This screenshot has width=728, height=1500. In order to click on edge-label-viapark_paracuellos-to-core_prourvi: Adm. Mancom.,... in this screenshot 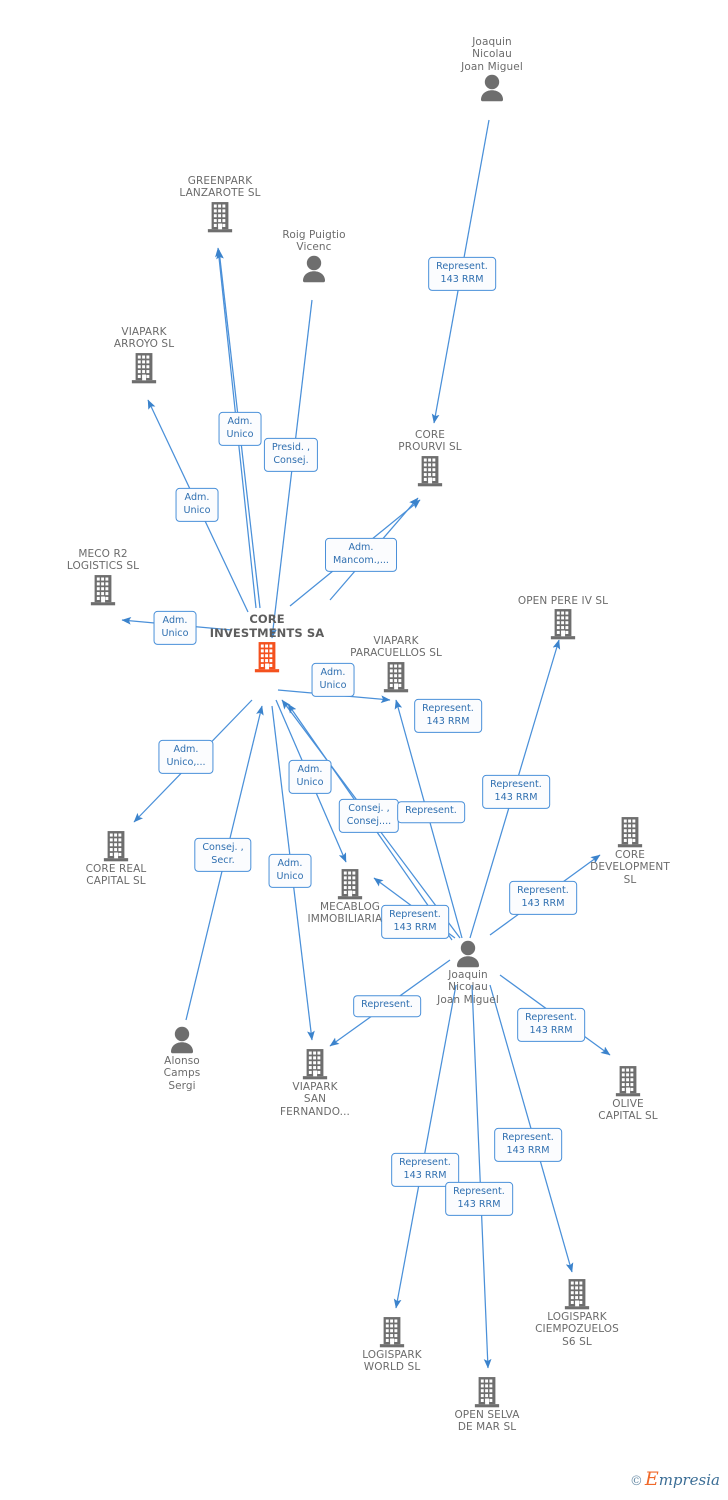, I will do `click(361, 555)`.